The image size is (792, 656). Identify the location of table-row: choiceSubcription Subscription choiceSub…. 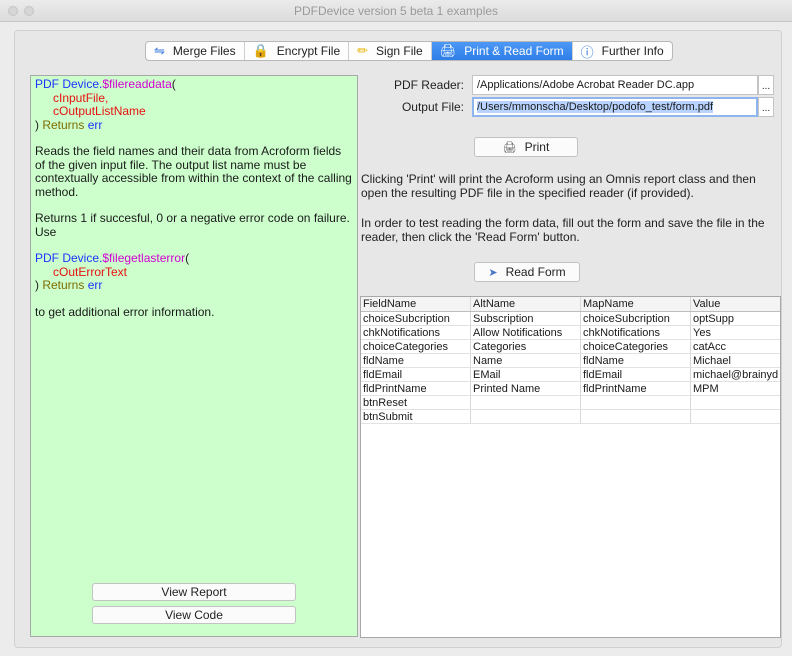
(570, 319).